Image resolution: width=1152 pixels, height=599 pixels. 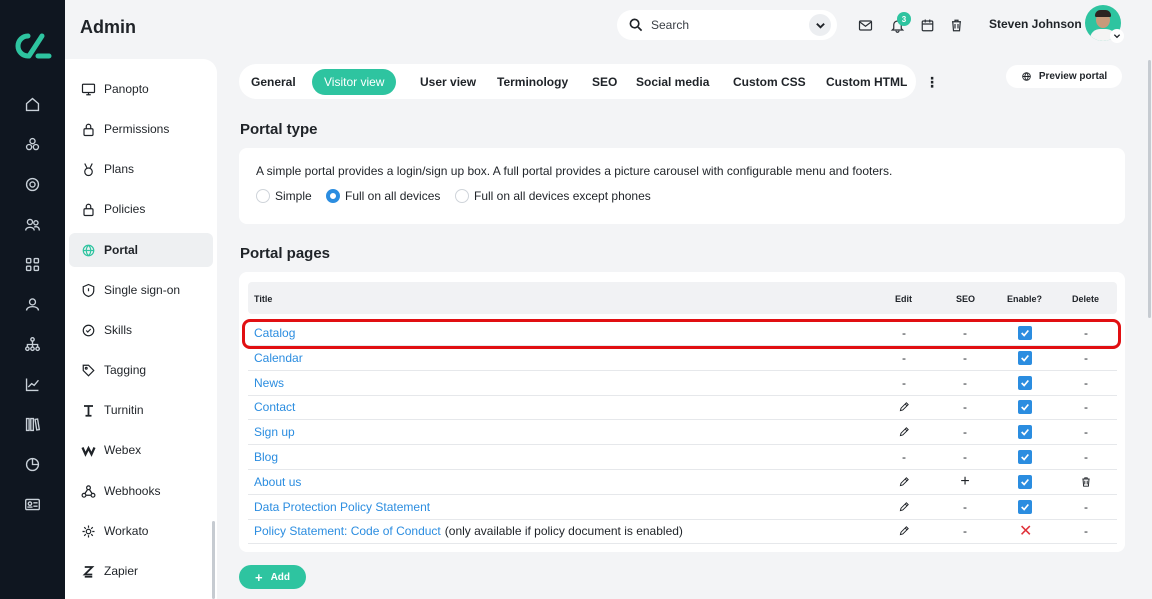 I want to click on search-box, so click(x=727, y=25).